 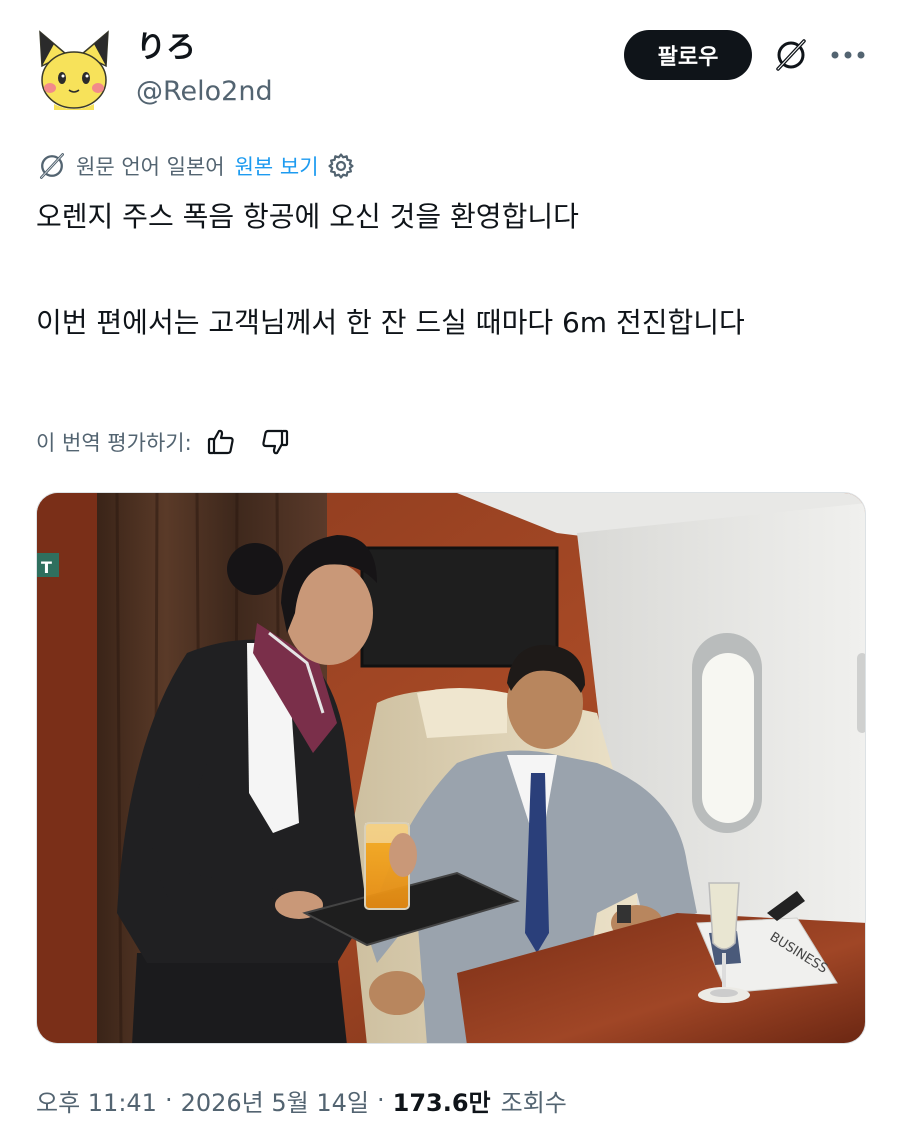 I want to click on post-time: 오후 11:41, so click(x=96, y=1100).